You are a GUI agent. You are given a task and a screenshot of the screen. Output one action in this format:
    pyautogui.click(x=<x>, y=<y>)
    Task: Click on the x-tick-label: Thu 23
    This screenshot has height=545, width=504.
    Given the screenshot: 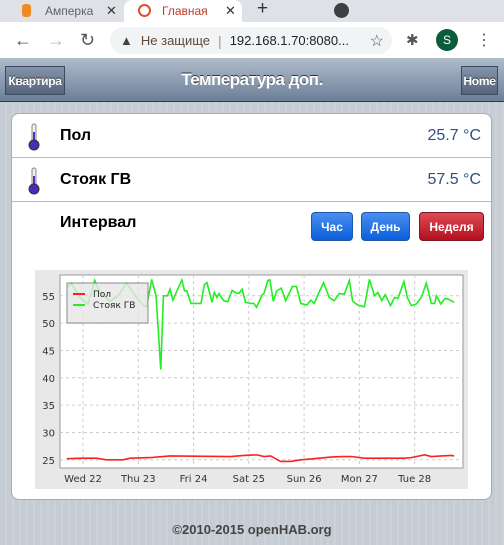 What is the action you would take?
    pyautogui.click(x=138, y=479)
    